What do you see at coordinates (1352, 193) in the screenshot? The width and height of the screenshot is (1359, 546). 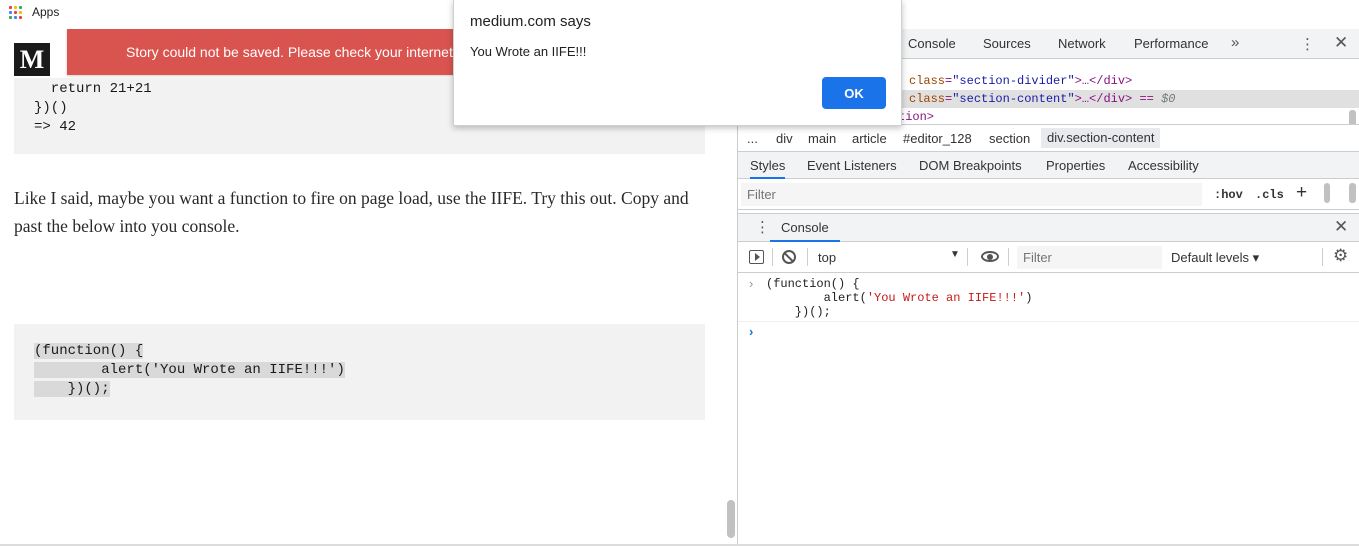 I see `panel-scrollbar-thumb` at bounding box center [1352, 193].